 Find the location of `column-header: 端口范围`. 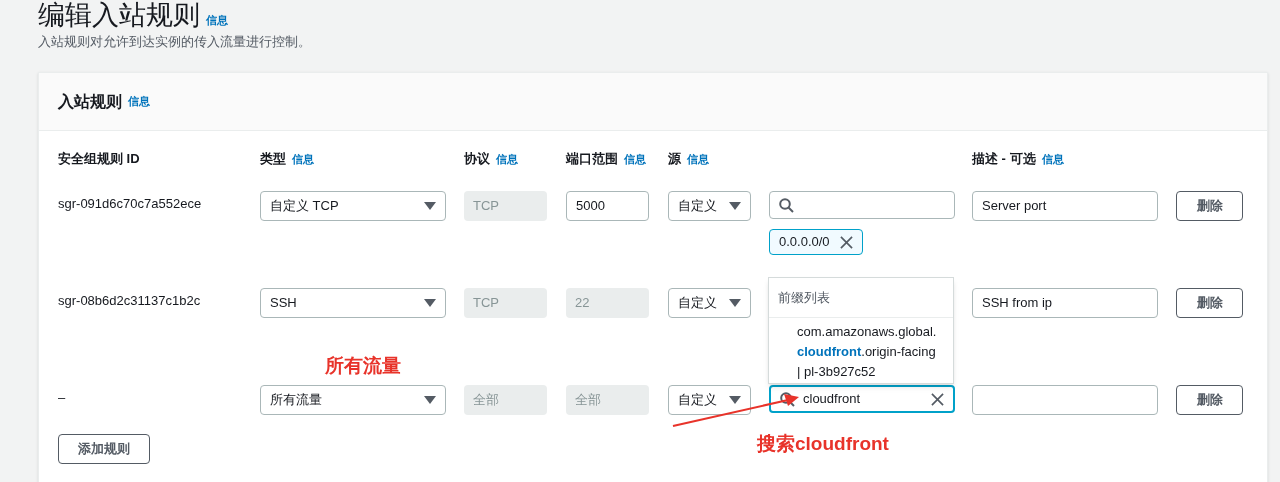

column-header: 端口范围 is located at coordinates (592, 159).